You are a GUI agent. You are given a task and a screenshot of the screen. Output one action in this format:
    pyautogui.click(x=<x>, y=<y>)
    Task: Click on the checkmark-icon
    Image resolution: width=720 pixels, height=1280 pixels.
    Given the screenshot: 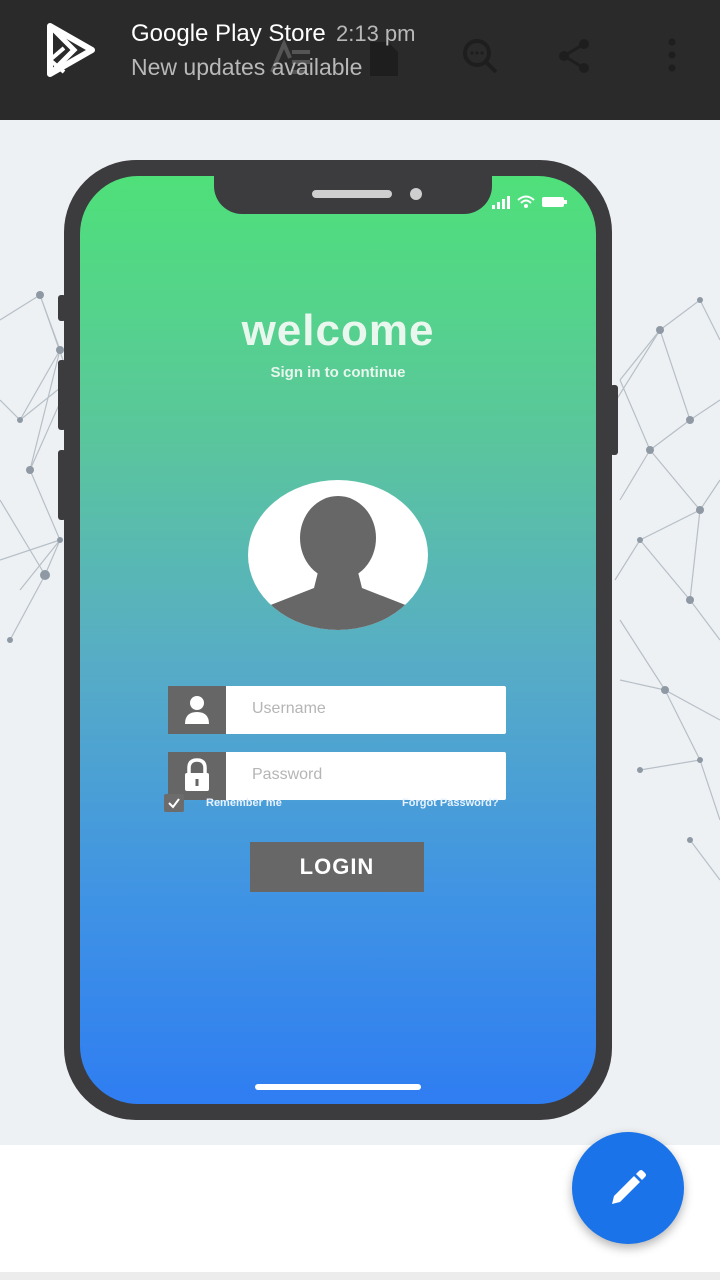 What is the action you would take?
    pyautogui.click(x=174, y=803)
    